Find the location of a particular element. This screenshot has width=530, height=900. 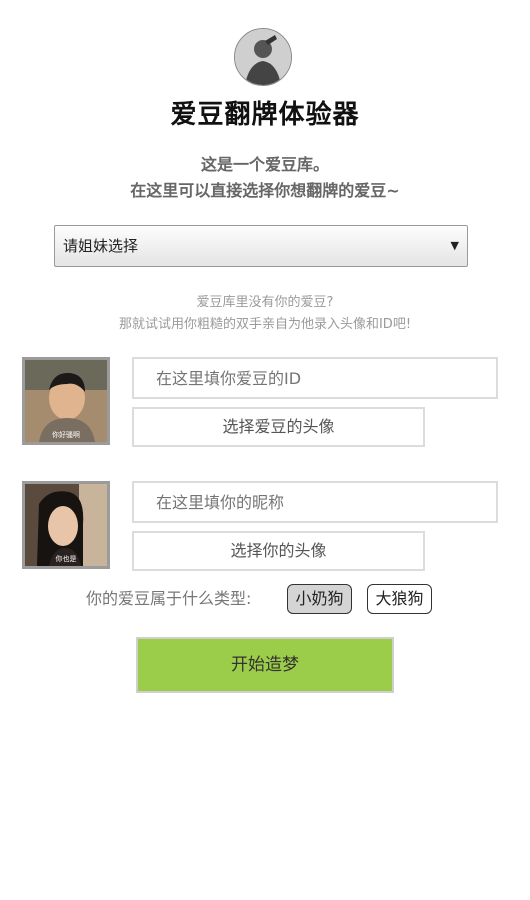

avatar is located at coordinates (263, 57).